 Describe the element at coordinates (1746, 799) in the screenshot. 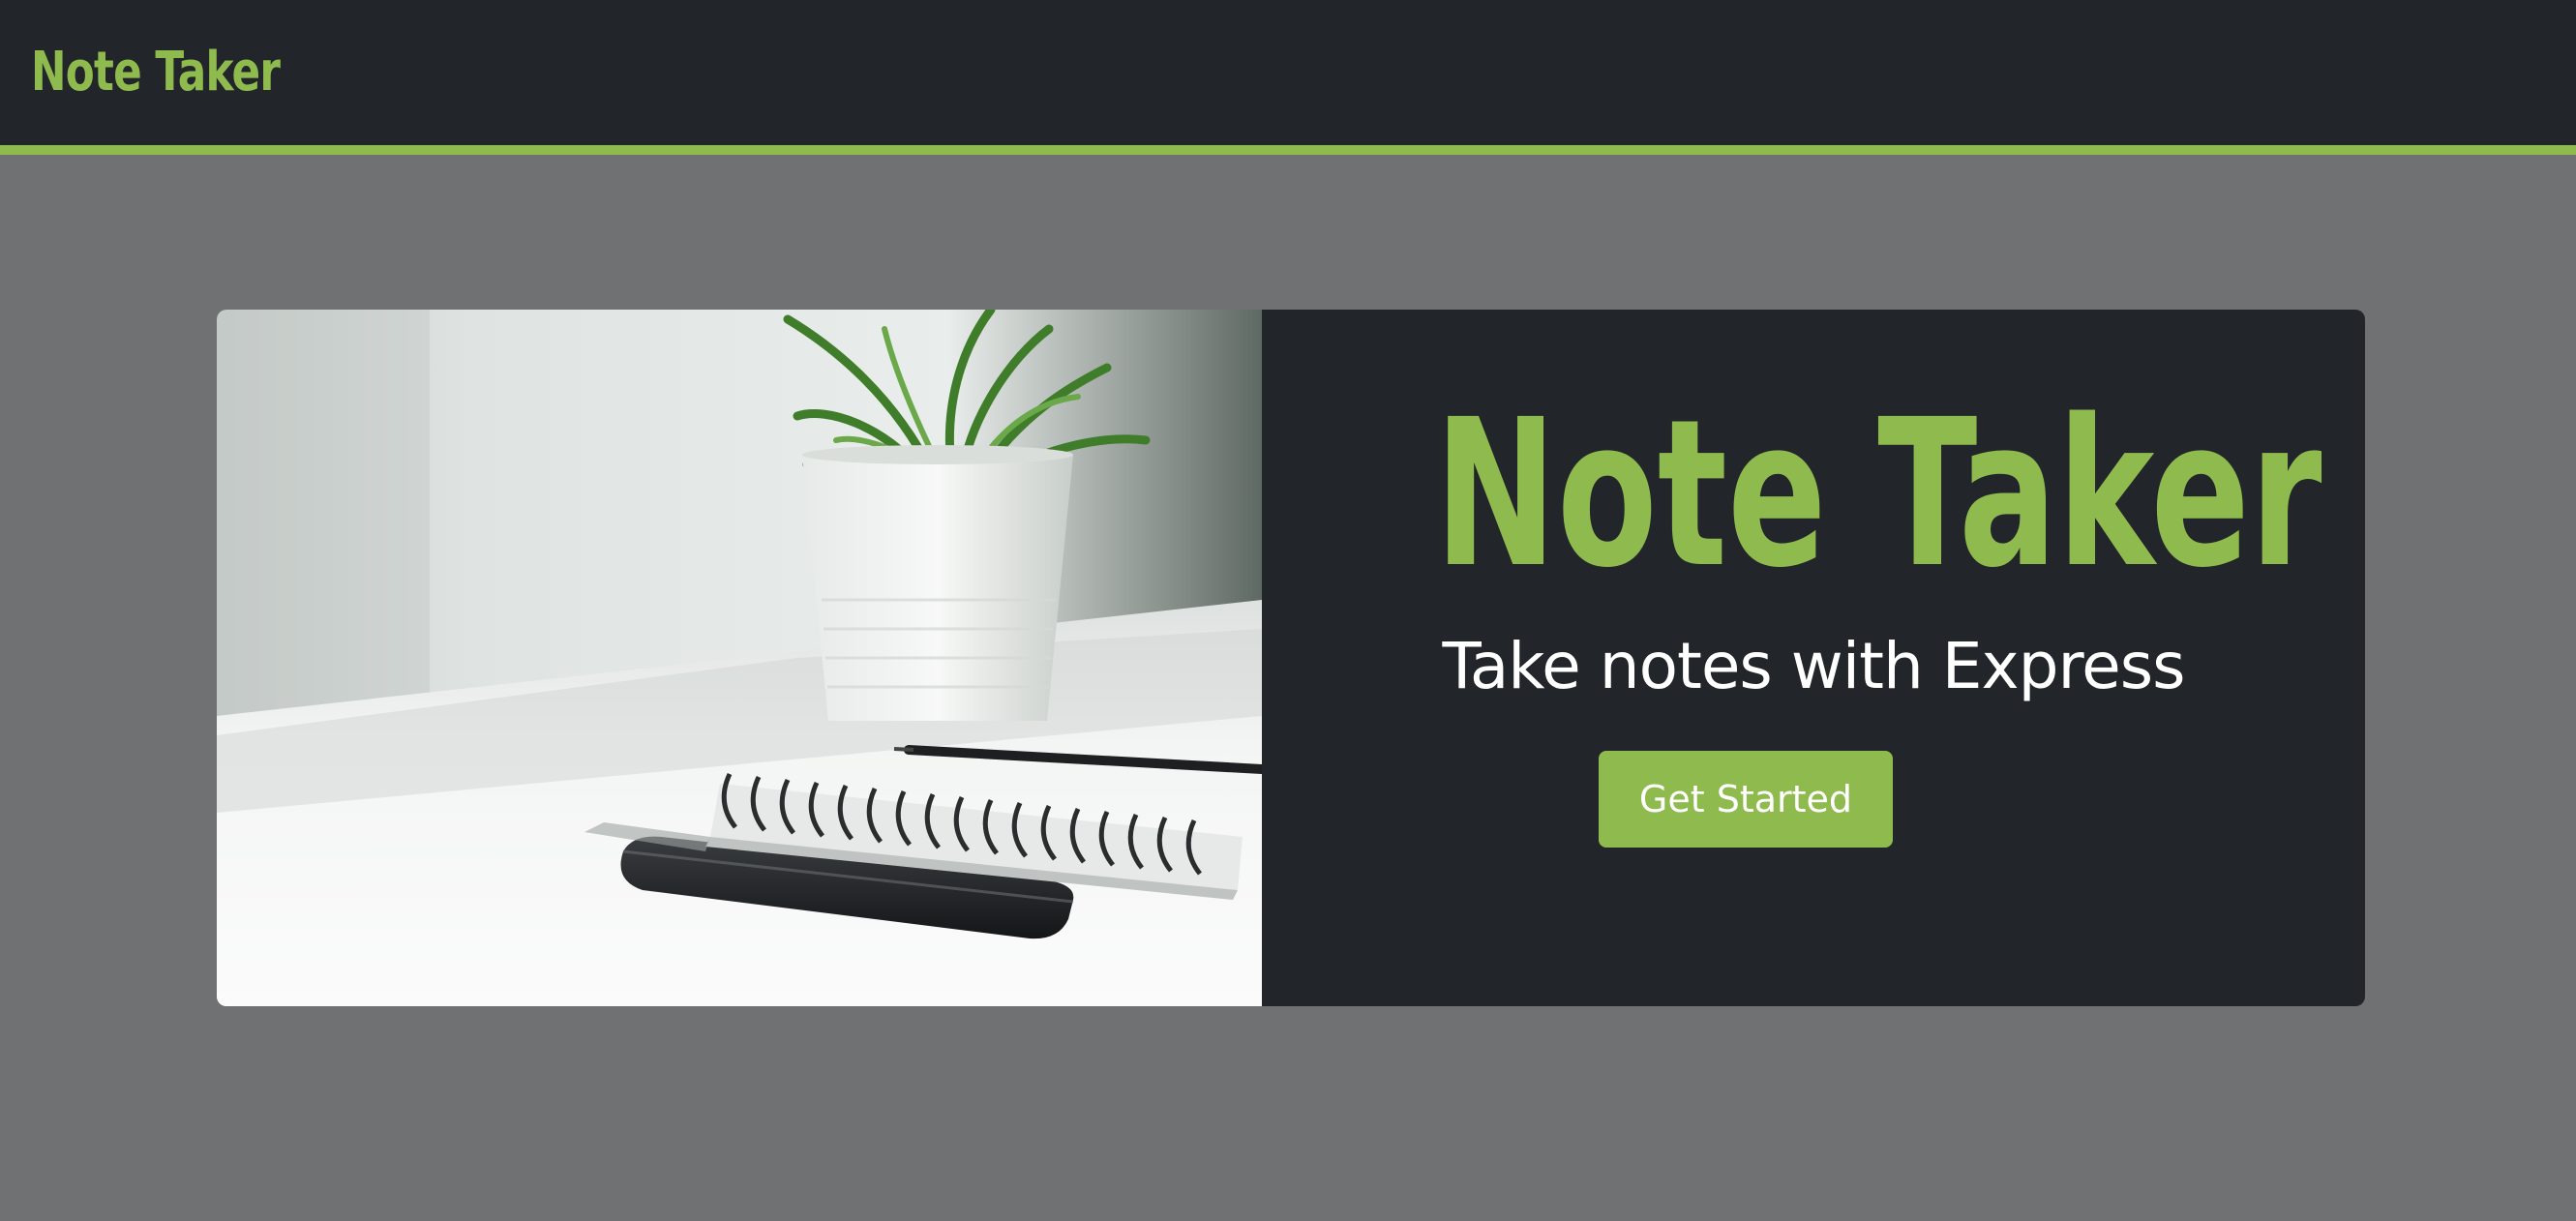

I see `get-started-button: Get Started` at that location.